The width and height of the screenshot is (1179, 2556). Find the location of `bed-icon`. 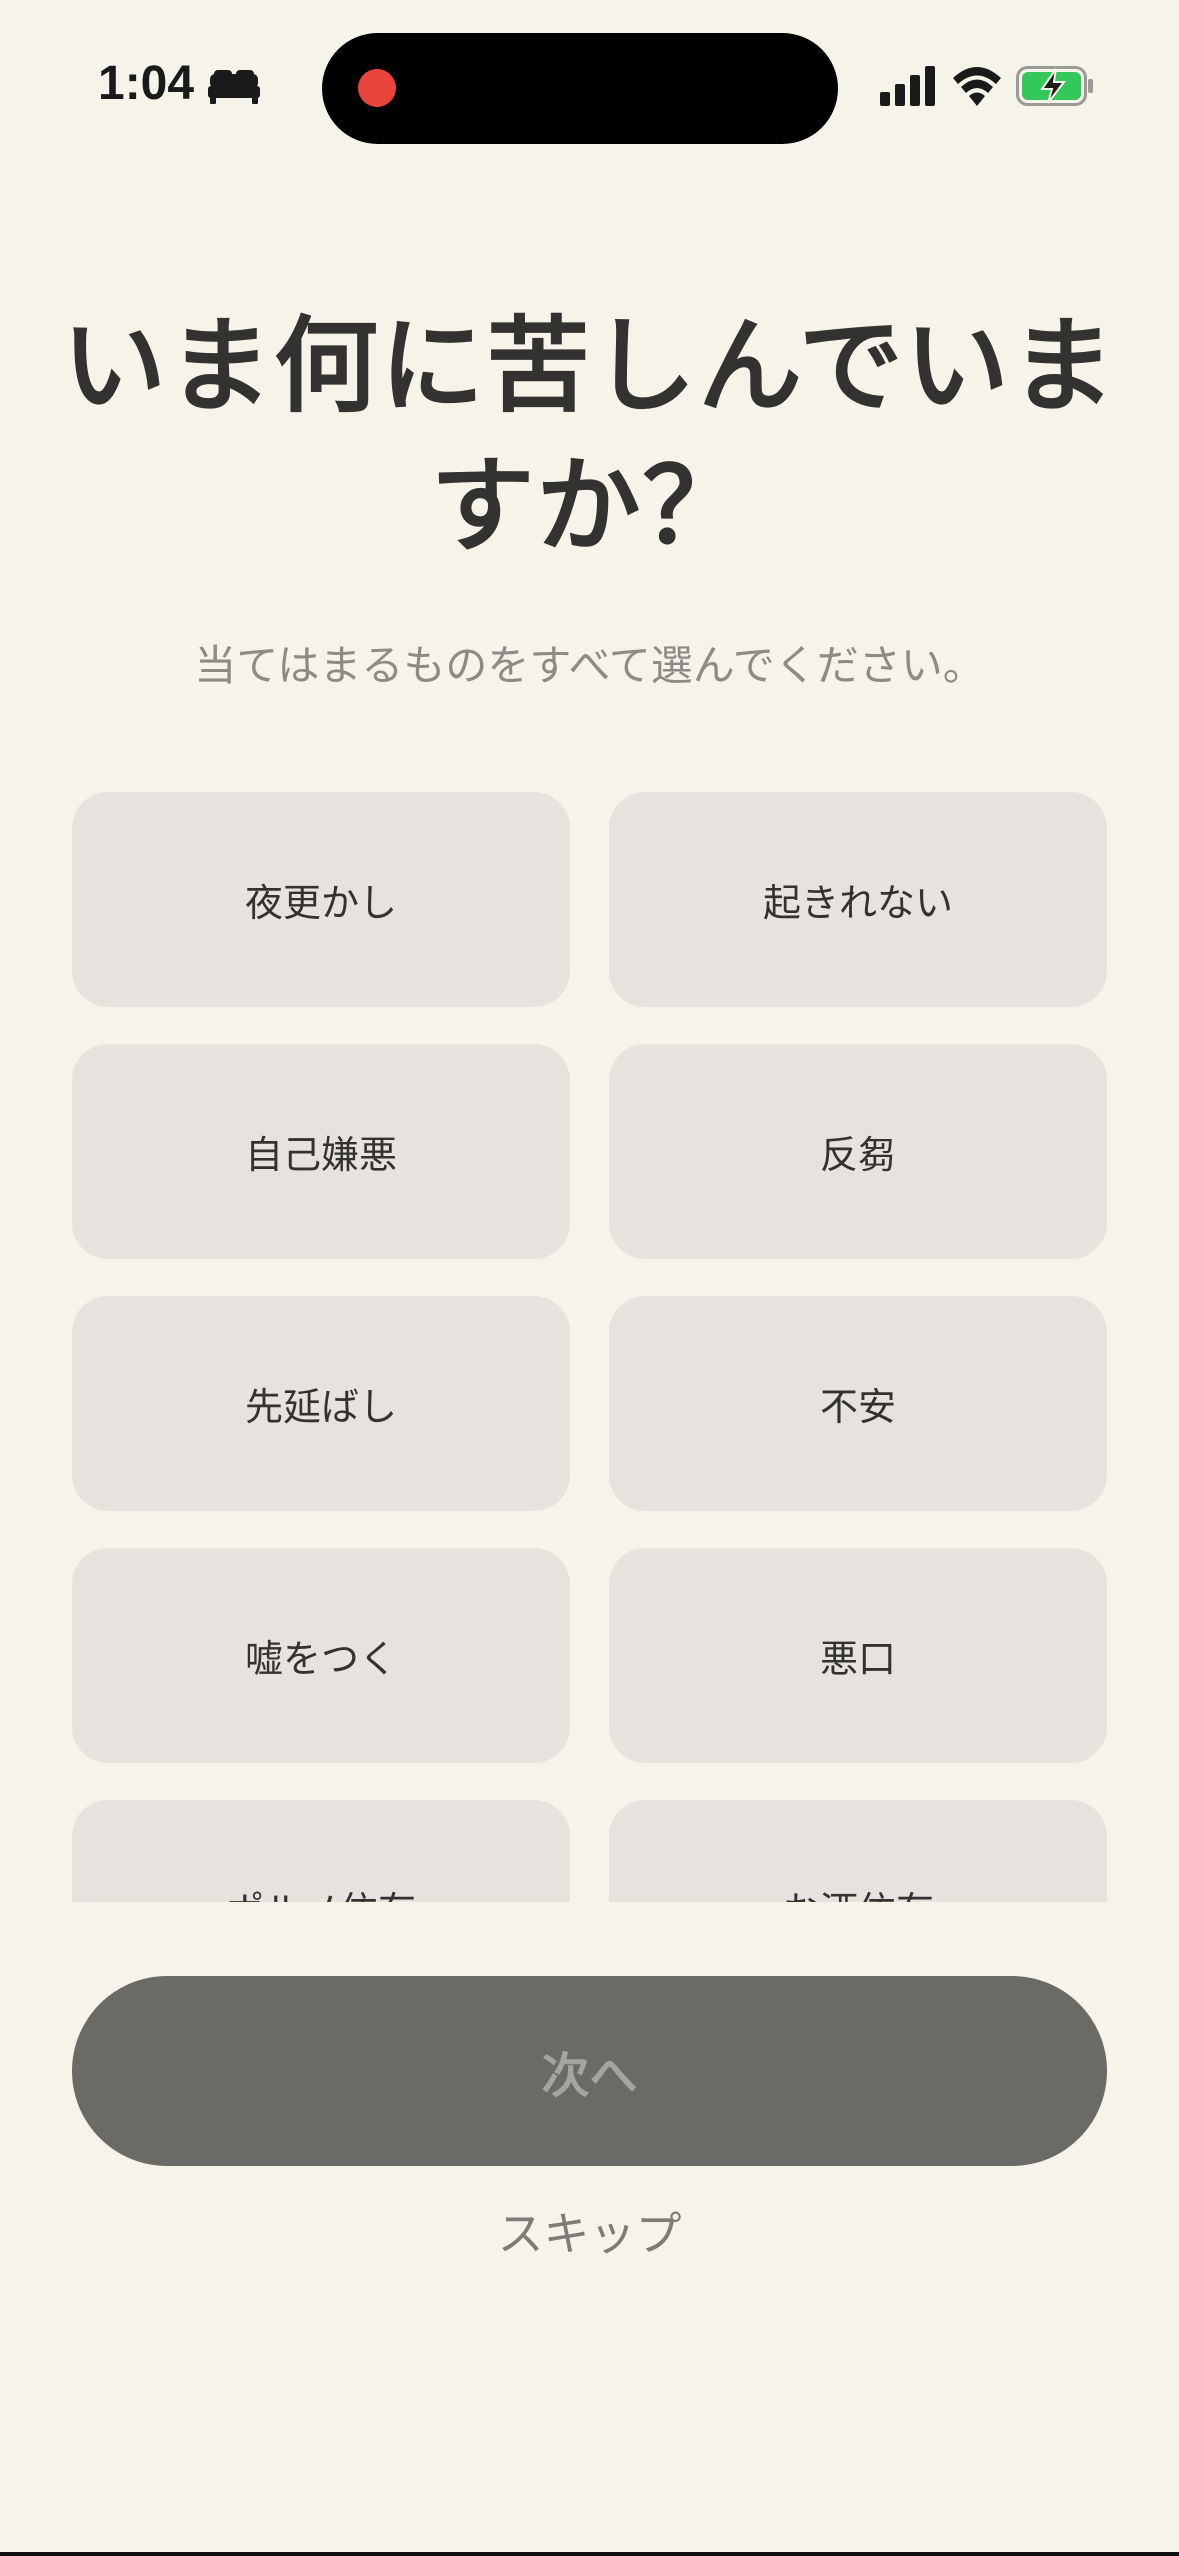

bed-icon is located at coordinates (234, 87).